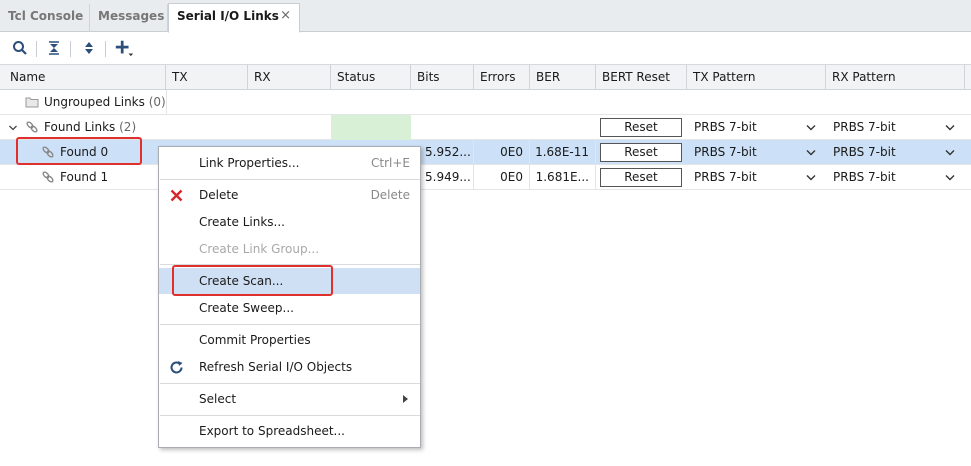 The image size is (971, 466). Describe the element at coordinates (255, 340) in the screenshot. I see `menu-item-label: Commit Properties` at that location.